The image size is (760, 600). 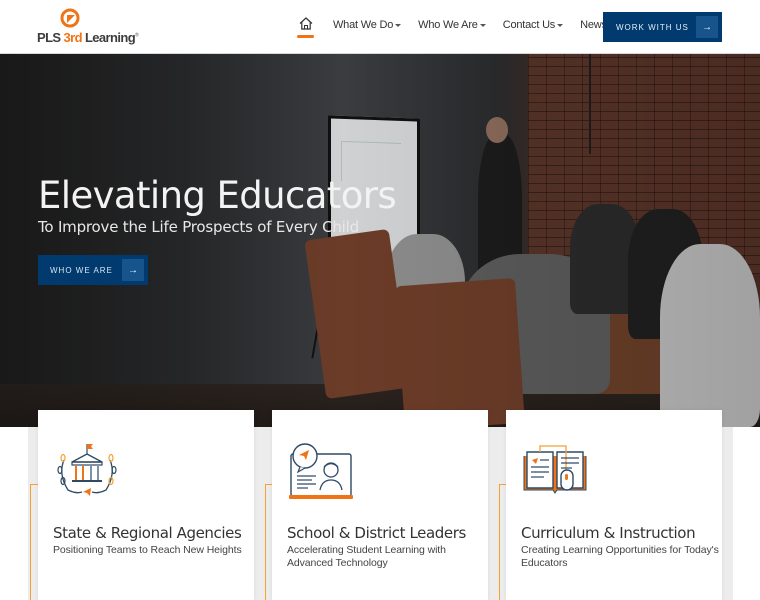 I want to click on card-title: School & District Leaders, so click(x=376, y=533).